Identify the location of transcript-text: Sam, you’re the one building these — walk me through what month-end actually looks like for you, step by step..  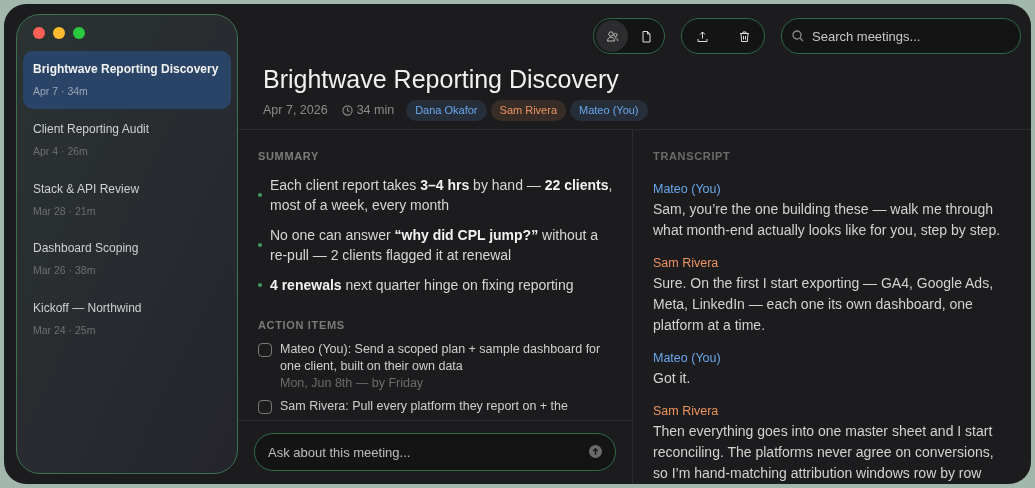
(827, 219).